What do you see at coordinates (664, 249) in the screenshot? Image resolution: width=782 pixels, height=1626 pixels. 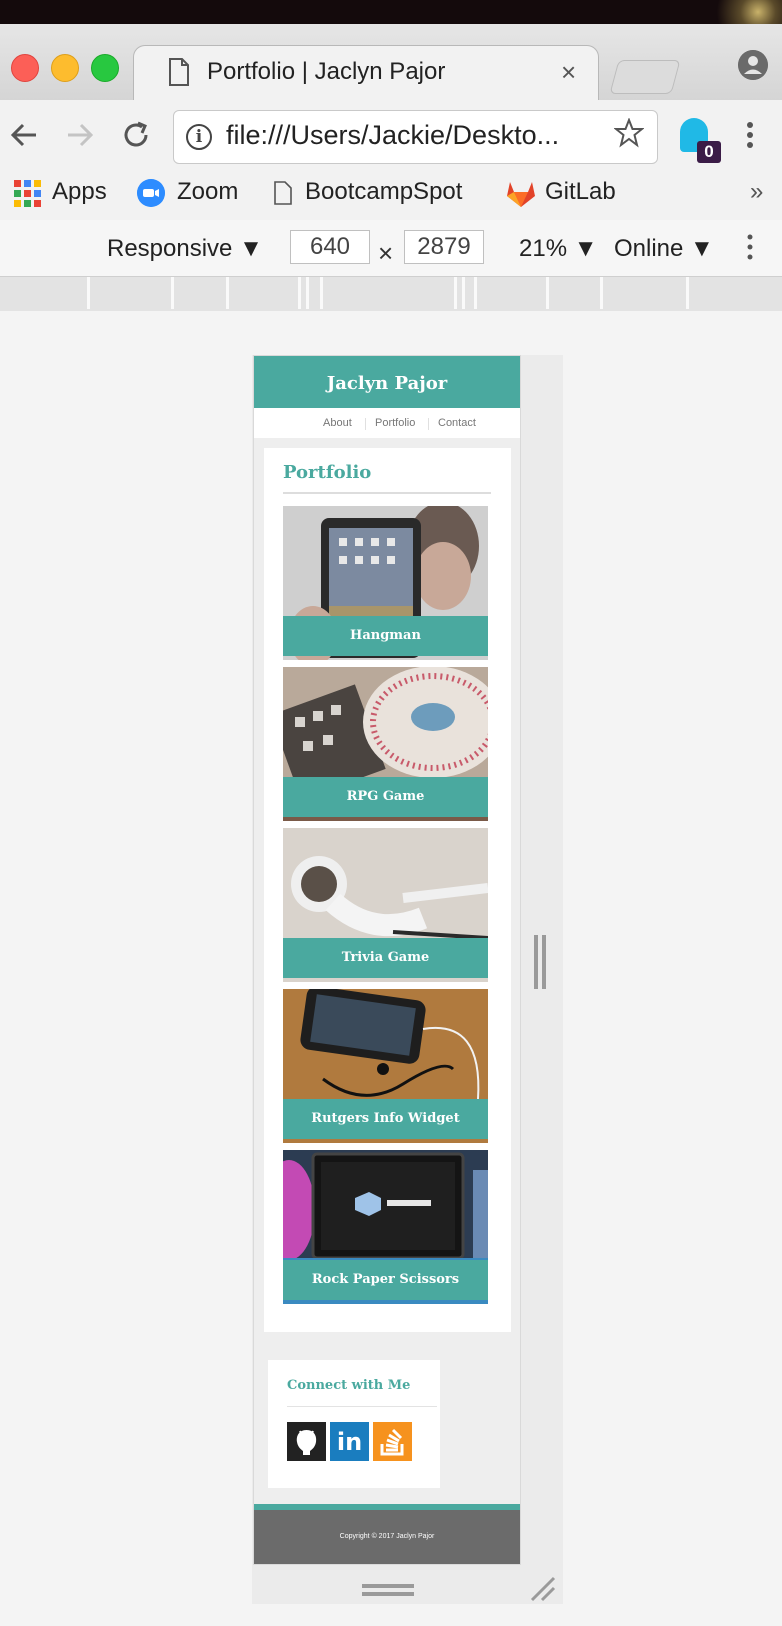 I see `throttle-select: Online ▼` at bounding box center [664, 249].